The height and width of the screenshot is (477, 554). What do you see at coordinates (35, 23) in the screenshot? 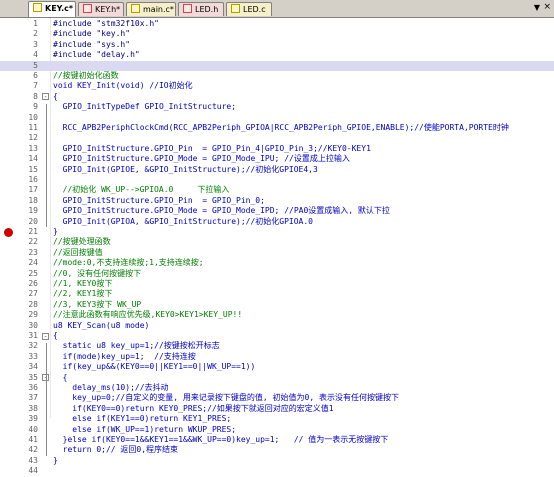
I see `line-number: 1` at bounding box center [35, 23].